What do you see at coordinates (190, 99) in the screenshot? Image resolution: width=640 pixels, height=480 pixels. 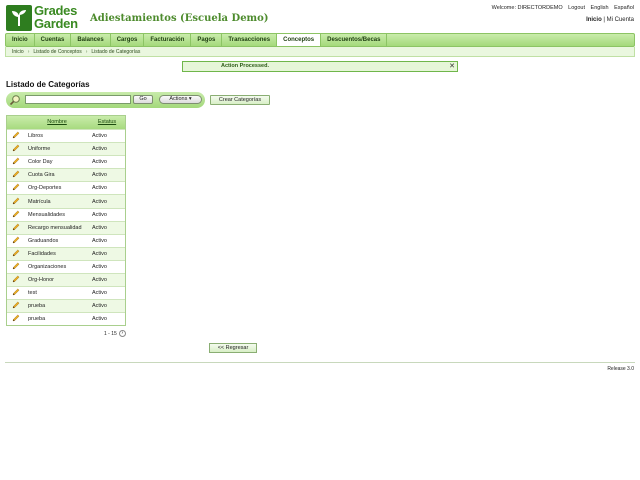 I see `chevron-down-icon: ▾` at bounding box center [190, 99].